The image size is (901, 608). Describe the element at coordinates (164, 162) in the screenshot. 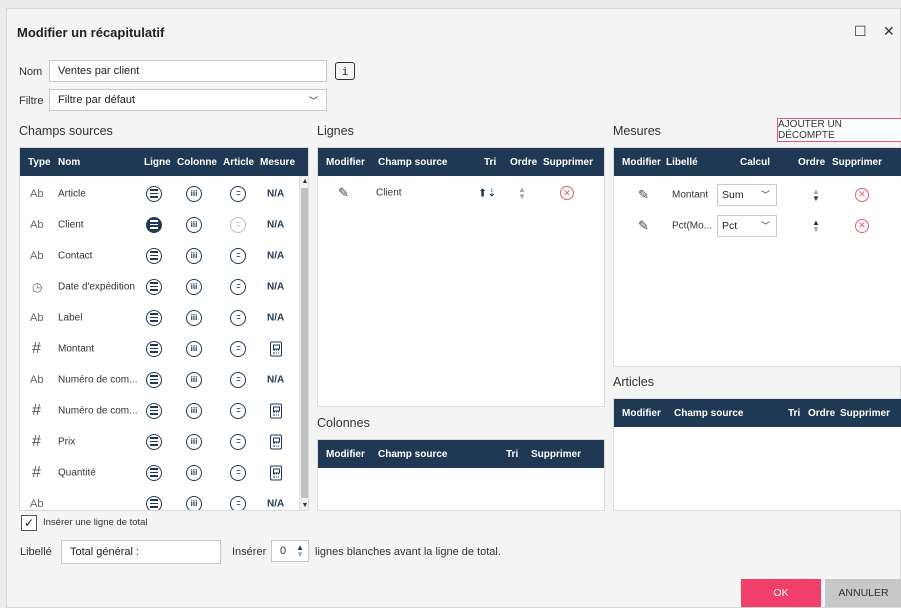

I see `sources-header: Type Nom Ligne Colonne Article Mesure` at that location.